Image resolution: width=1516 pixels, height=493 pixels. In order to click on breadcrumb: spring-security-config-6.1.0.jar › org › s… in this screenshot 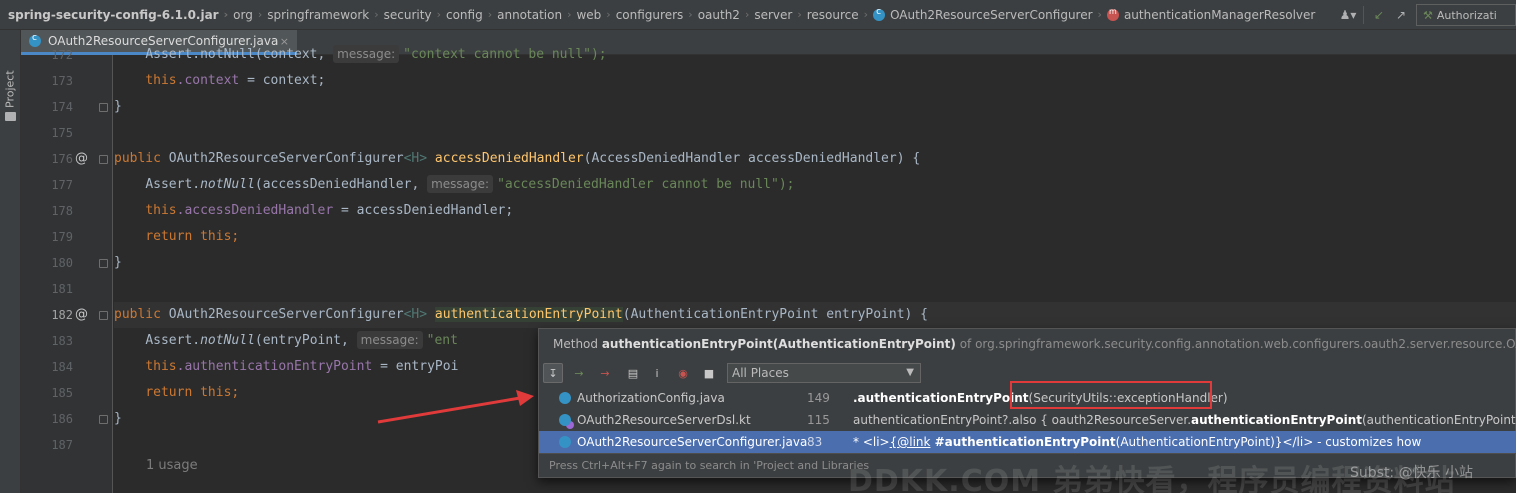, I will do `click(657, 15)`.